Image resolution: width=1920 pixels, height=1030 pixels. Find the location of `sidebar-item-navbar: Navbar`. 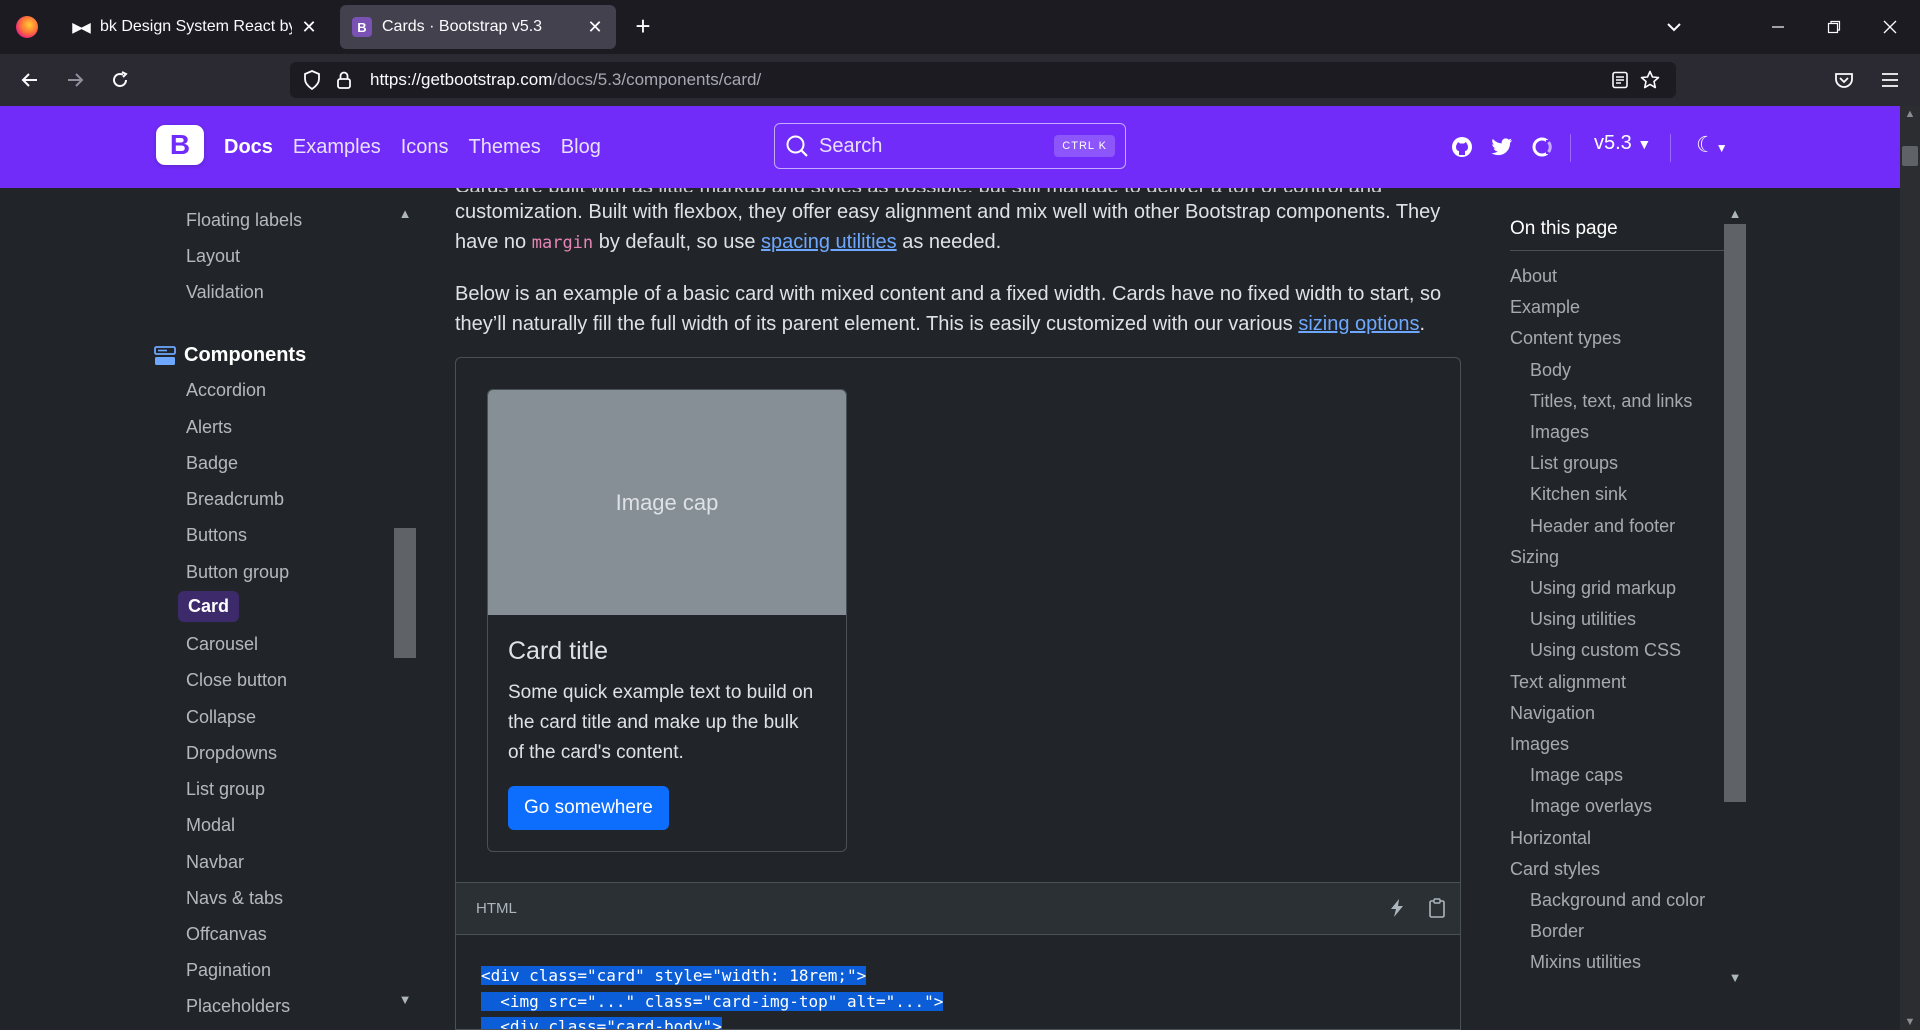

sidebar-item-navbar: Navbar is located at coordinates (215, 862).